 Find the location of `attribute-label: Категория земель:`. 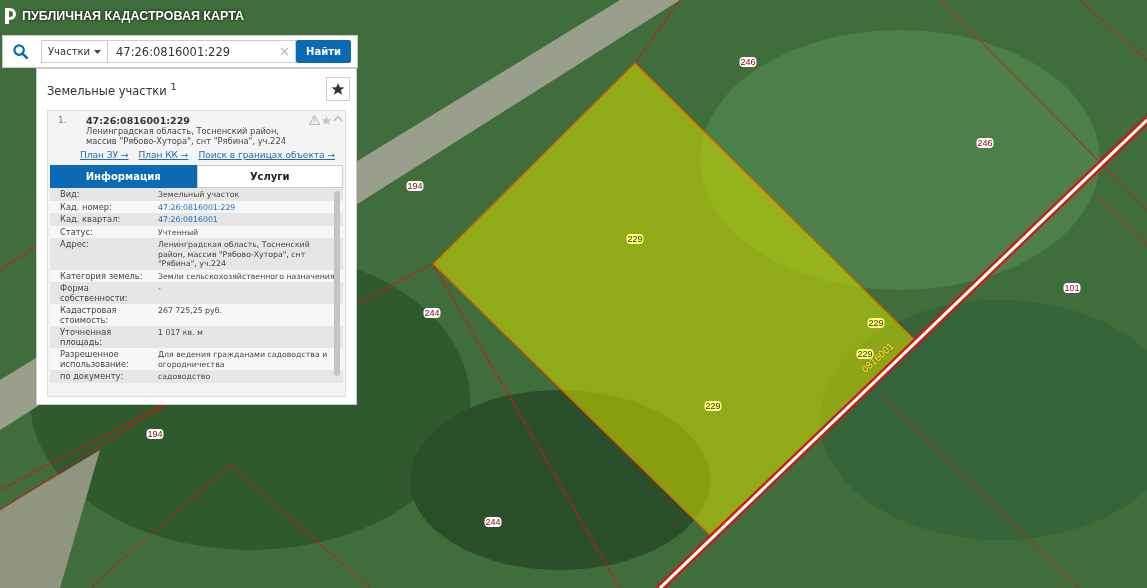

attribute-label: Категория земель: is located at coordinates (102, 275).